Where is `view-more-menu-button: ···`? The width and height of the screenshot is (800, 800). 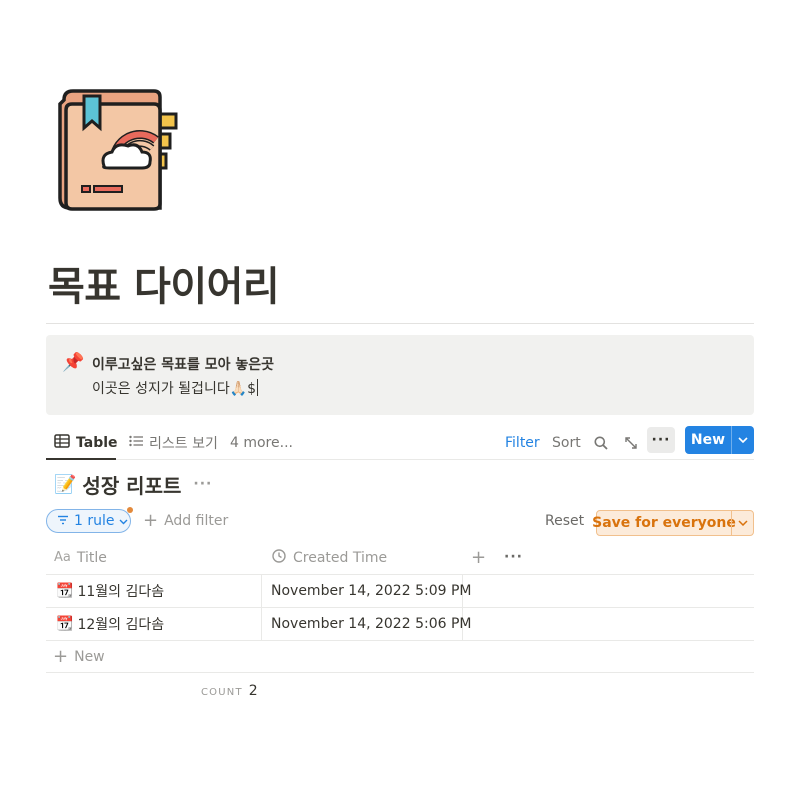 view-more-menu-button: ··· is located at coordinates (661, 440).